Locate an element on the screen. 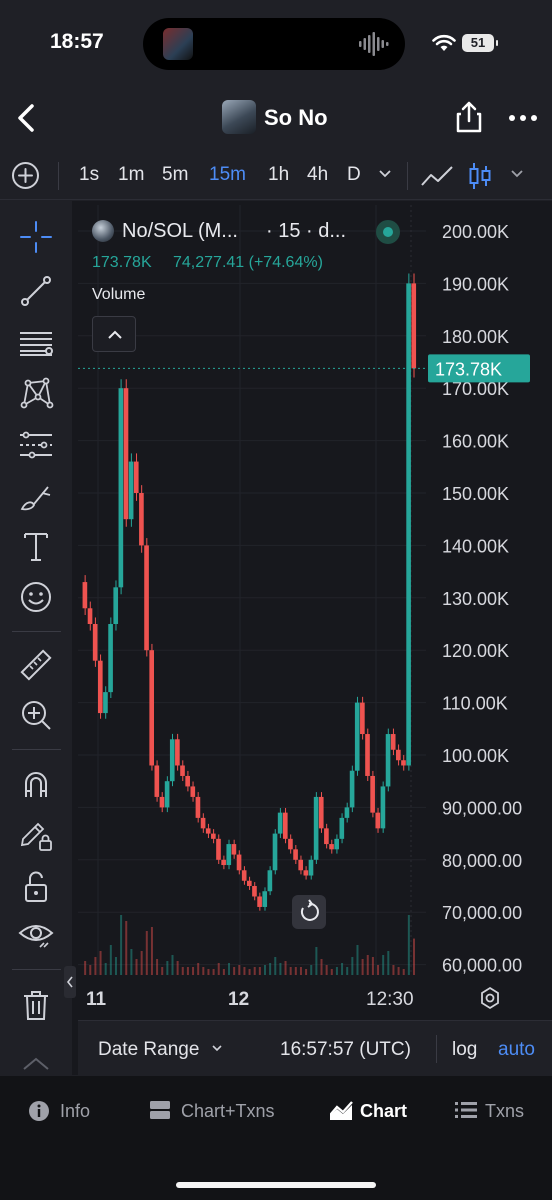 The height and width of the screenshot is (1200, 552). volume-bars is located at coordinates (249, 945).